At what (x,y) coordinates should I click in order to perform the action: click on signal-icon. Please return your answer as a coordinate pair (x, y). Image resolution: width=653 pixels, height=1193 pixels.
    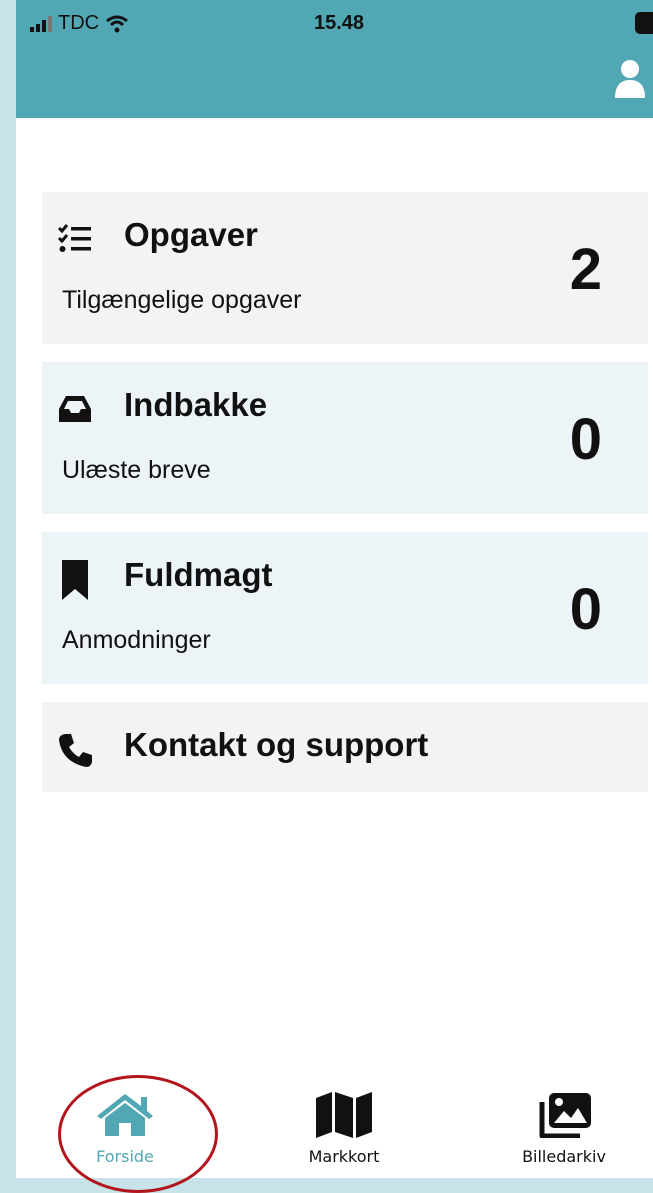
    Looking at the image, I should click on (41, 23).